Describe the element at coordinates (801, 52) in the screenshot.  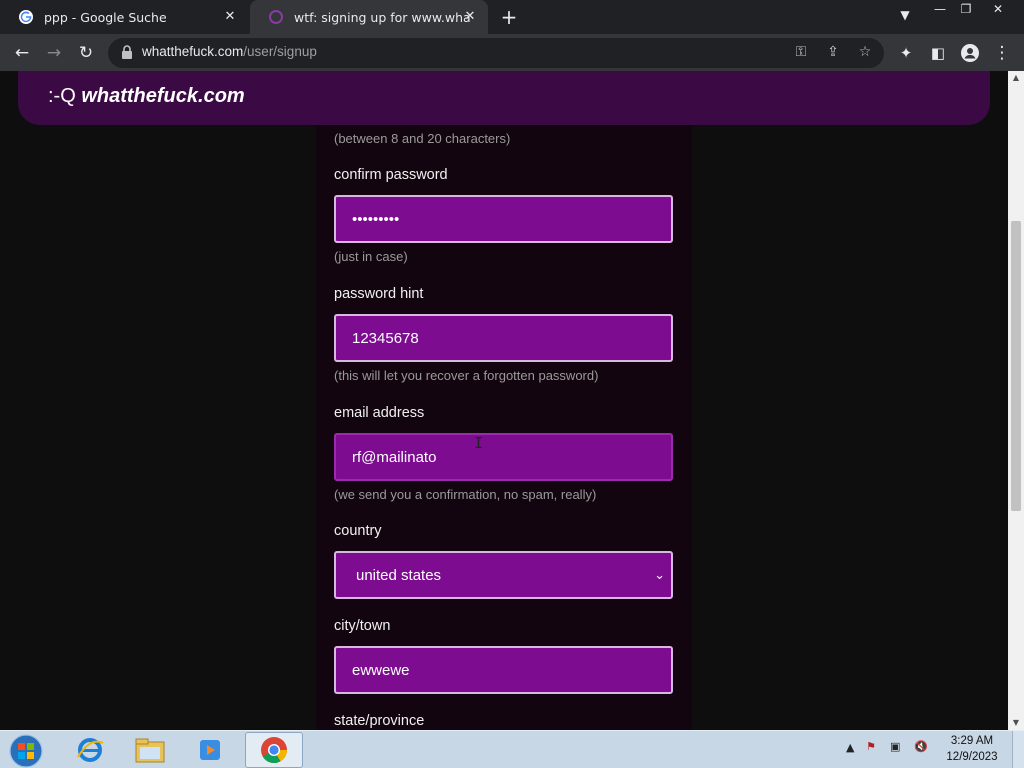
I see `key-icon: ⚿` at that location.